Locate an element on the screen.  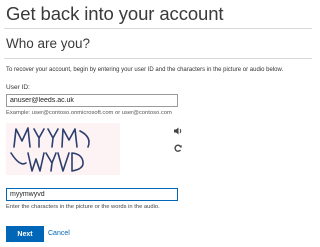
captcha-image is located at coordinates (63, 149).